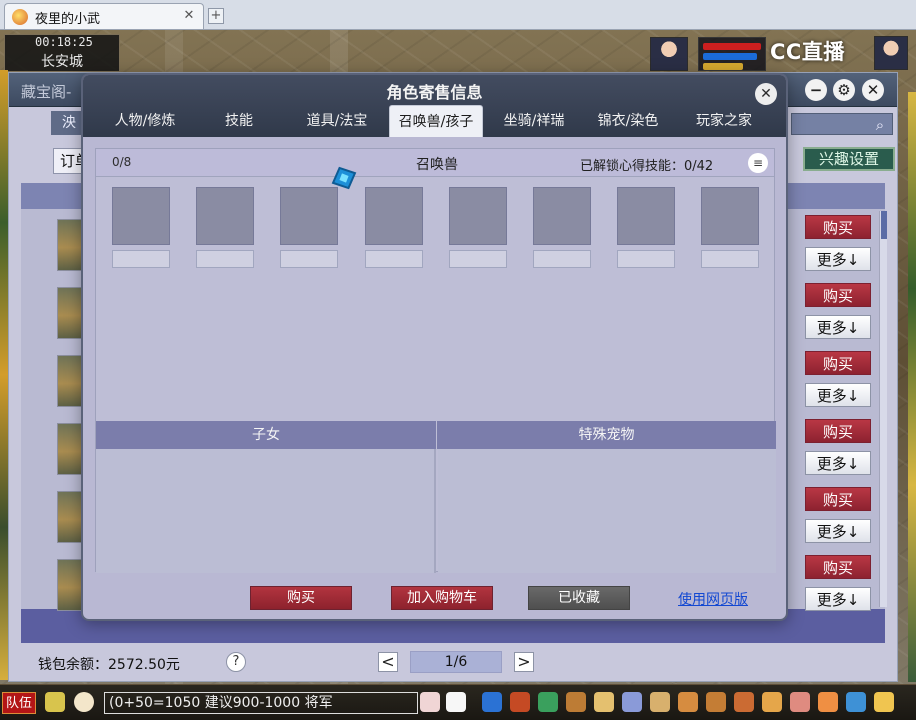  Describe the element at coordinates (842, 124) in the screenshot. I see `shop-search-input: ⌕` at that location.